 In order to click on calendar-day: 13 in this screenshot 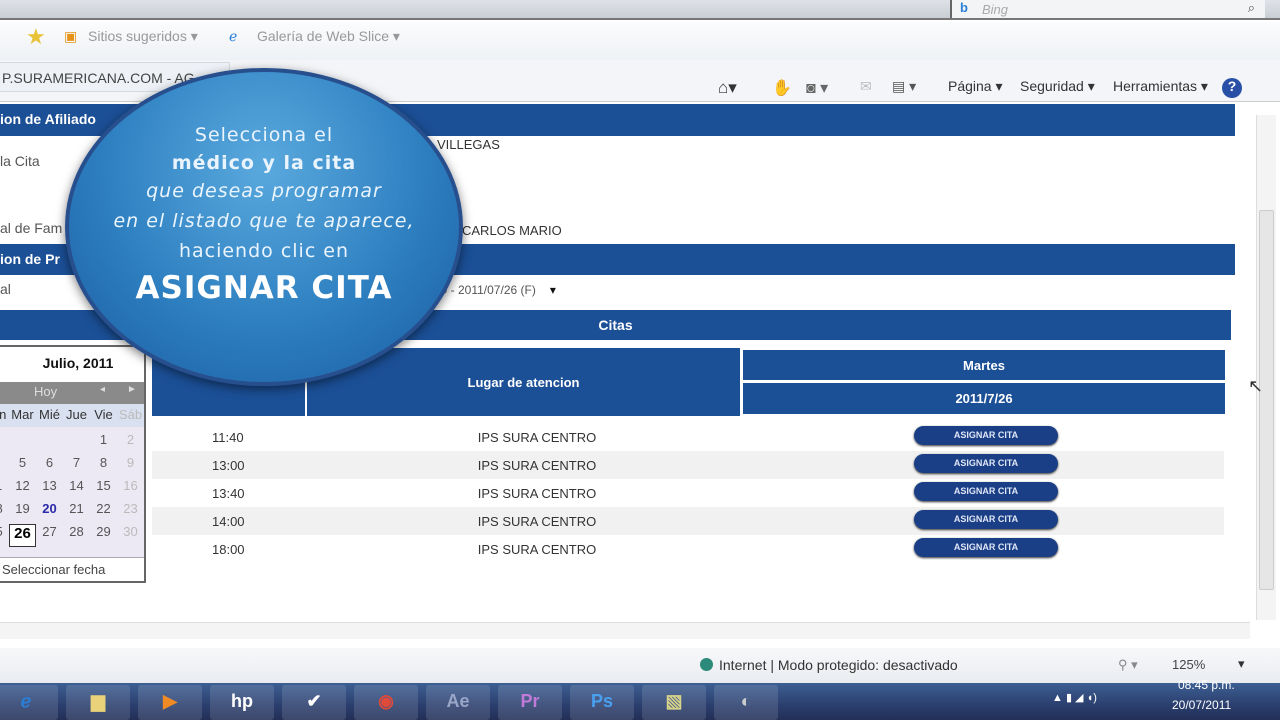, I will do `click(49, 489)`.